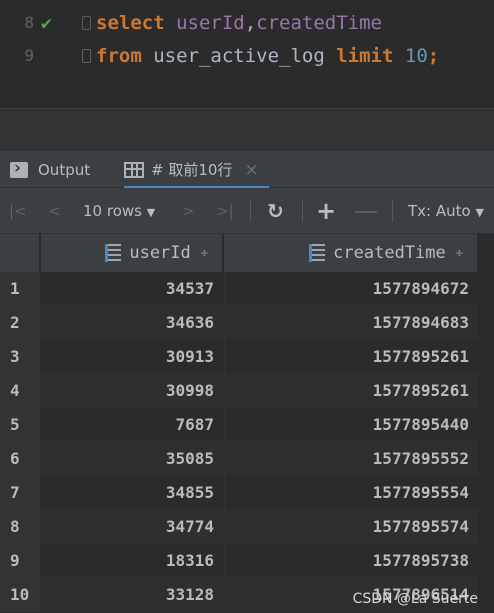 Image resolution: width=494 pixels, height=613 pixels. What do you see at coordinates (18, 211) in the screenshot?
I see `first-page-button: |<` at bounding box center [18, 211].